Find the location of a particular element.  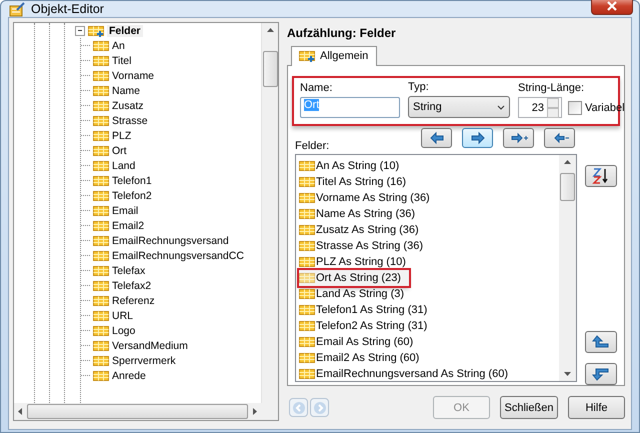

window-title: Objekt-Editor is located at coordinates (67, 9).